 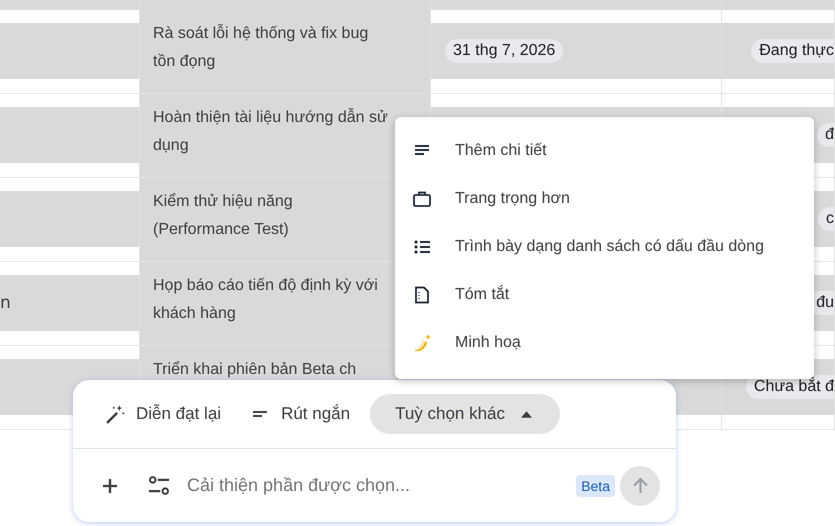 What do you see at coordinates (165, 414) in the screenshot?
I see `action-button: Diễn đạt lại` at bounding box center [165, 414].